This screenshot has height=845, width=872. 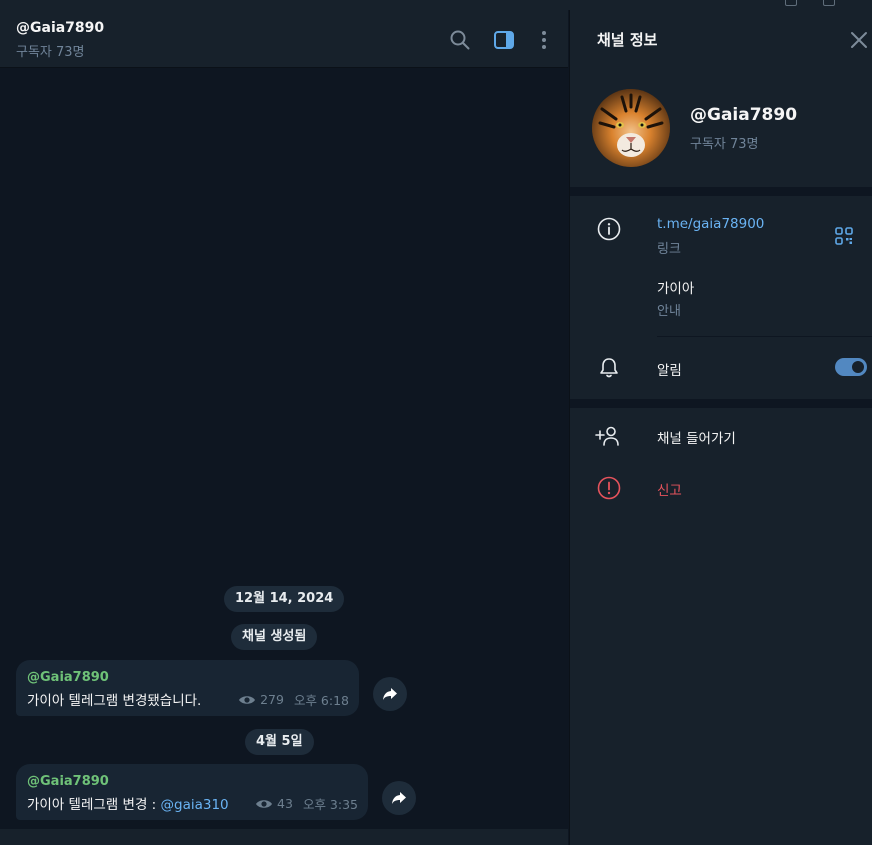 I want to click on link-label: 링크, so click(x=669, y=249).